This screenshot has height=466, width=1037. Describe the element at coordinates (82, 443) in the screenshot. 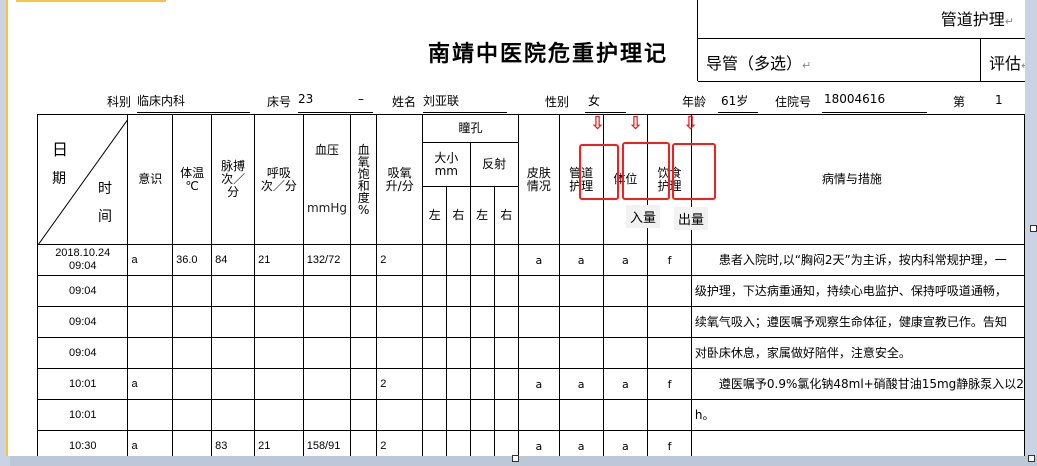

I see `cell-time: 10:30` at that location.